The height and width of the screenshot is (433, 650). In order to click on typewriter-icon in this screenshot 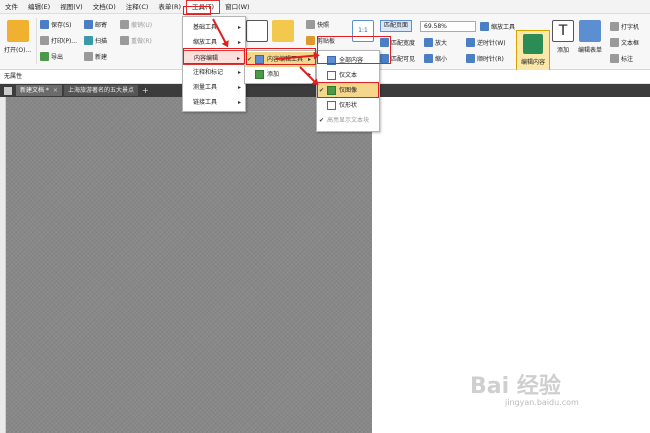, I will do `click(614, 26)`.